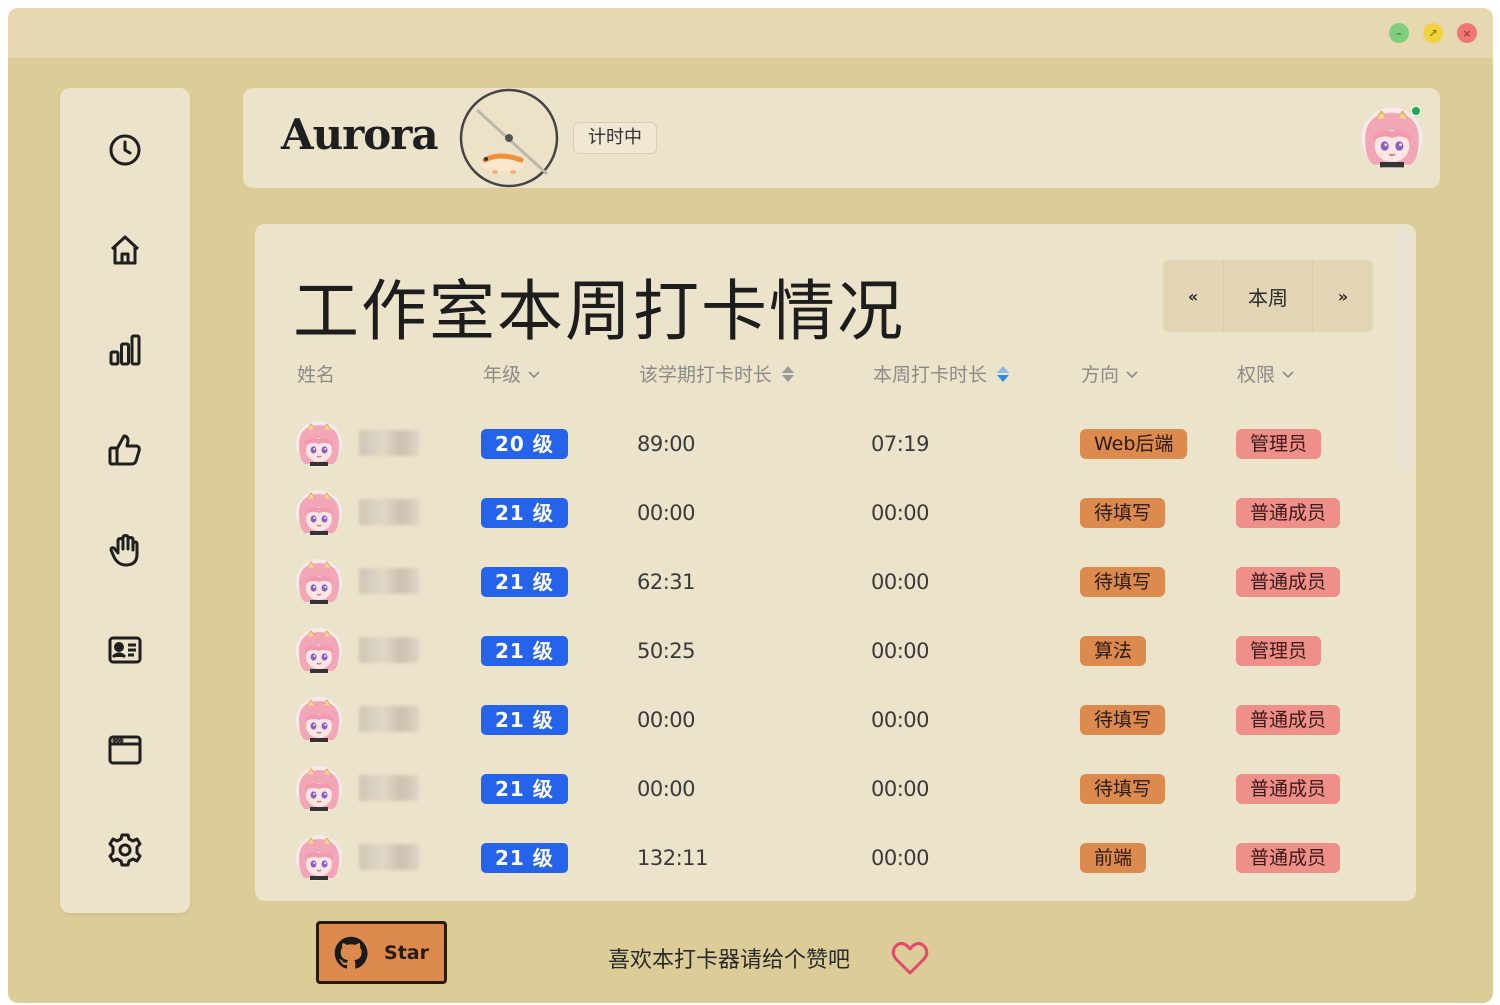  Describe the element at coordinates (509, 138) in the screenshot. I see `timer-clock-icon` at that location.